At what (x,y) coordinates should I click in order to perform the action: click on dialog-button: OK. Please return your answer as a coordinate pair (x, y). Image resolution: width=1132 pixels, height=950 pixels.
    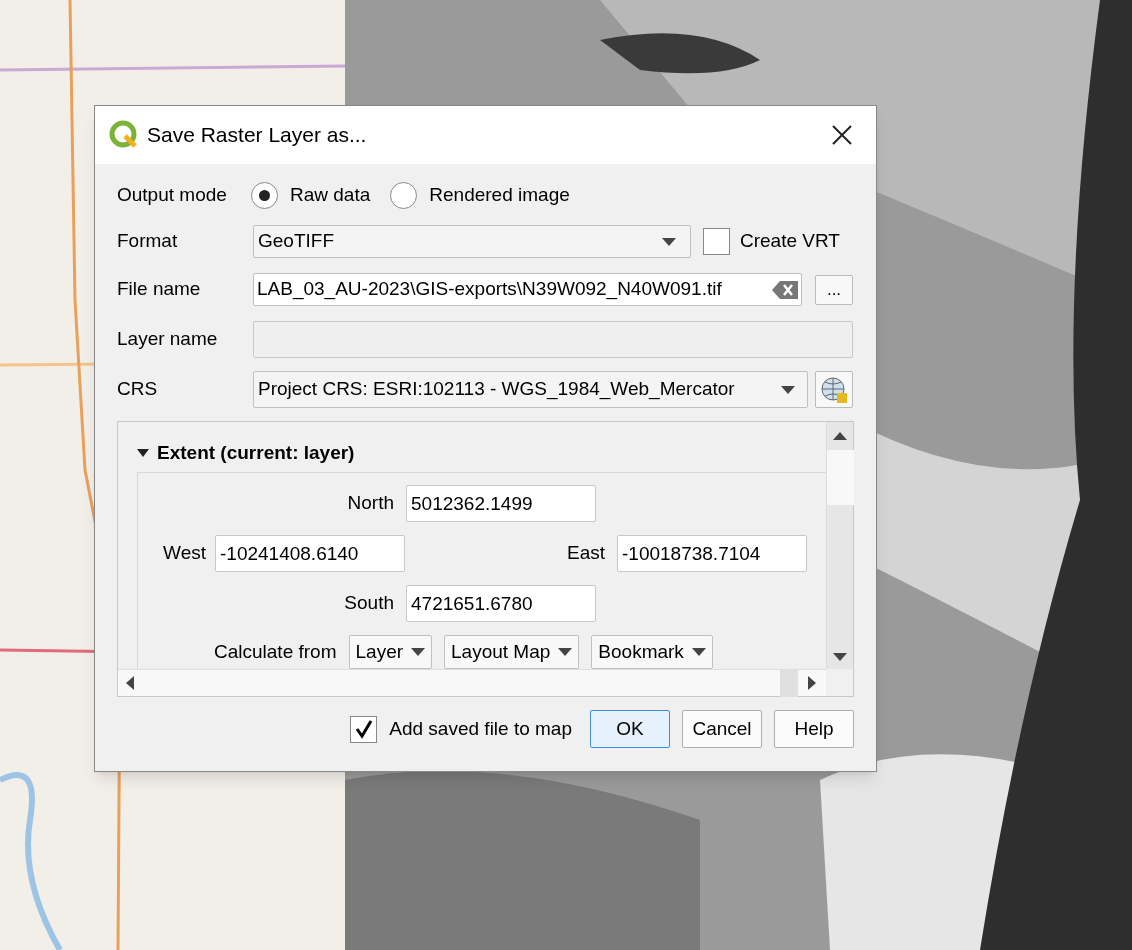
    Looking at the image, I should click on (630, 729).